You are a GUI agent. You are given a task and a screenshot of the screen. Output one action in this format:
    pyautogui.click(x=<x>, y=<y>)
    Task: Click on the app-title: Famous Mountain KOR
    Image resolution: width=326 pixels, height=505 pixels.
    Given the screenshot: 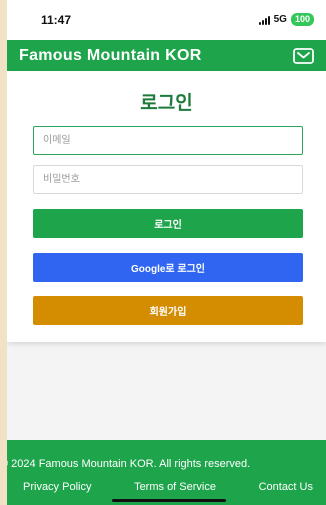 What is the action you would take?
    pyautogui.click(x=110, y=55)
    